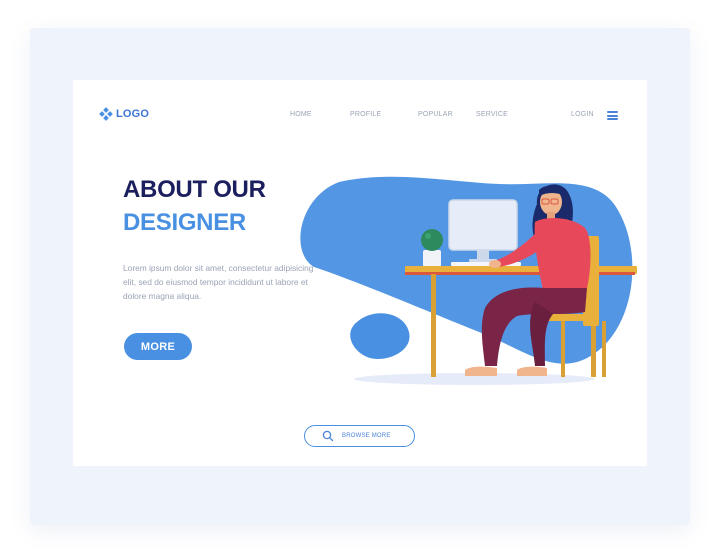 The height and width of the screenshot is (560, 720). I want to click on hamburger-icon, so click(612, 115).